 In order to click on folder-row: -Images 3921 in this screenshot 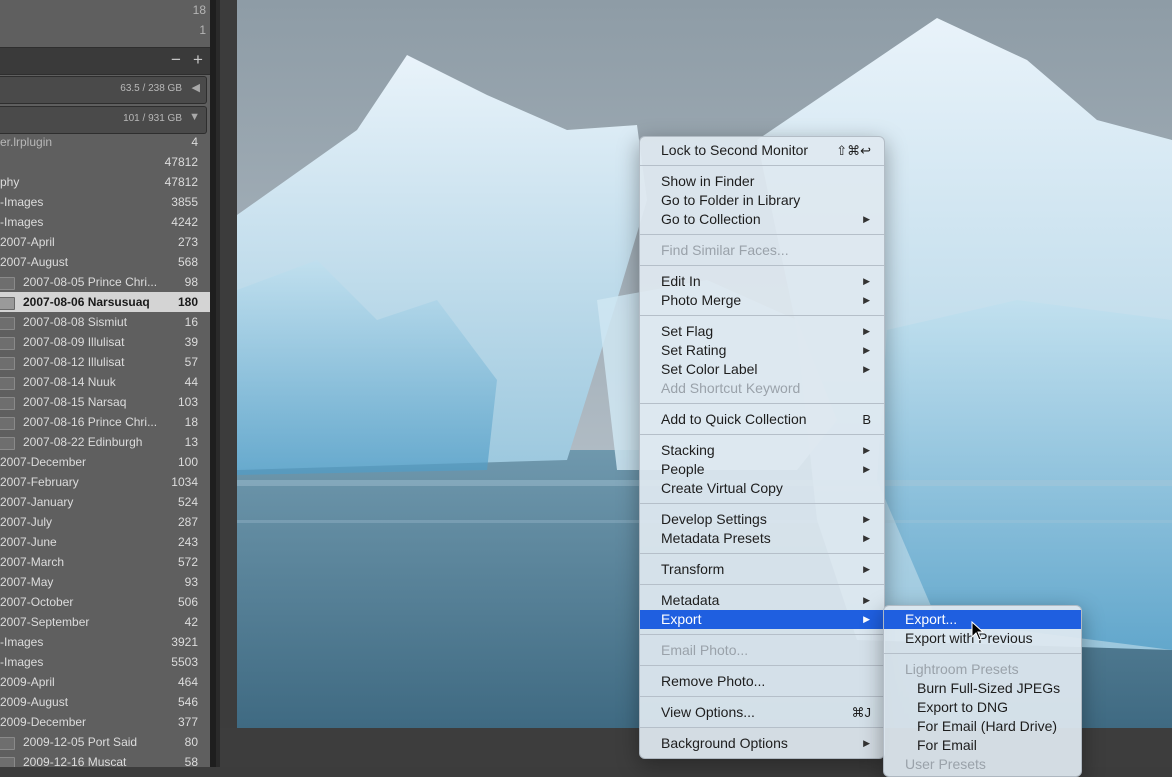, I will do `click(105, 642)`.